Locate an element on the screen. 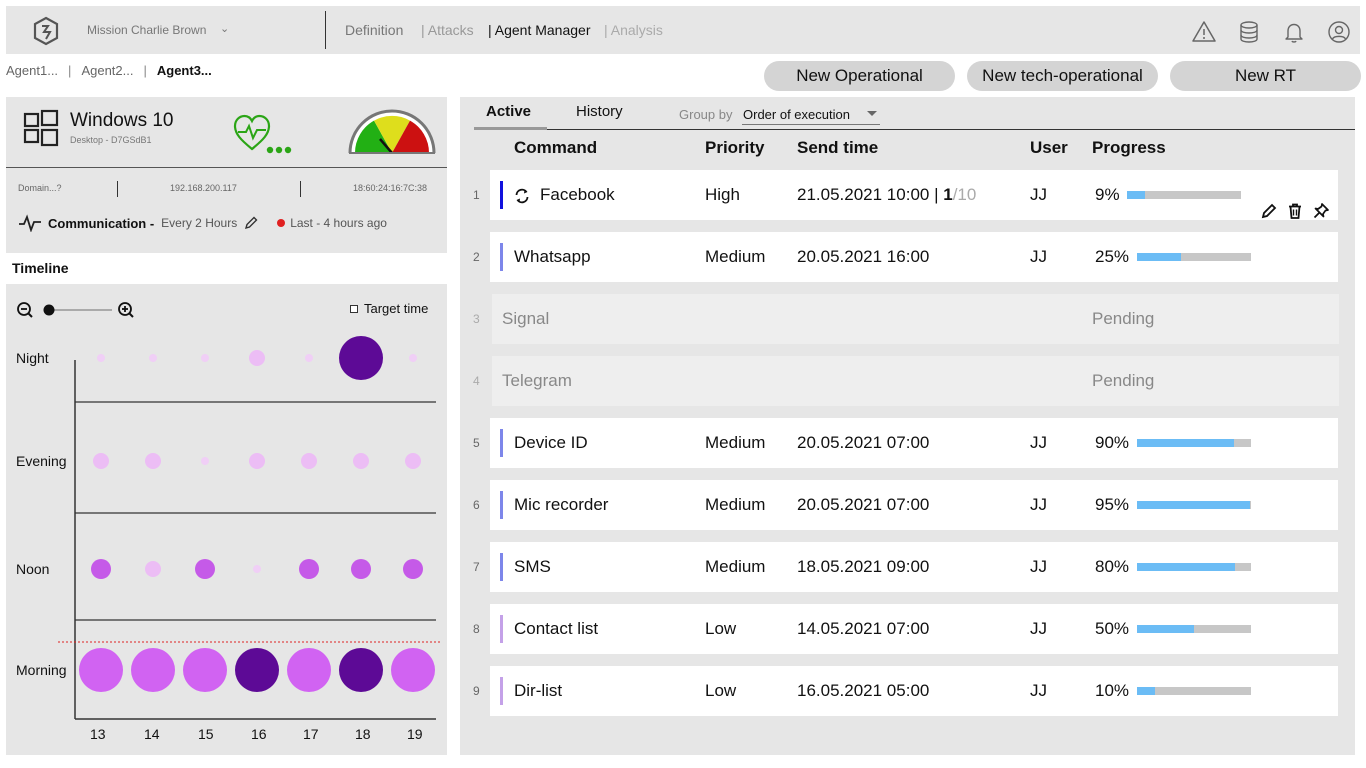  send-time-value: 20.05.2021 07:00 is located at coordinates (863, 442).